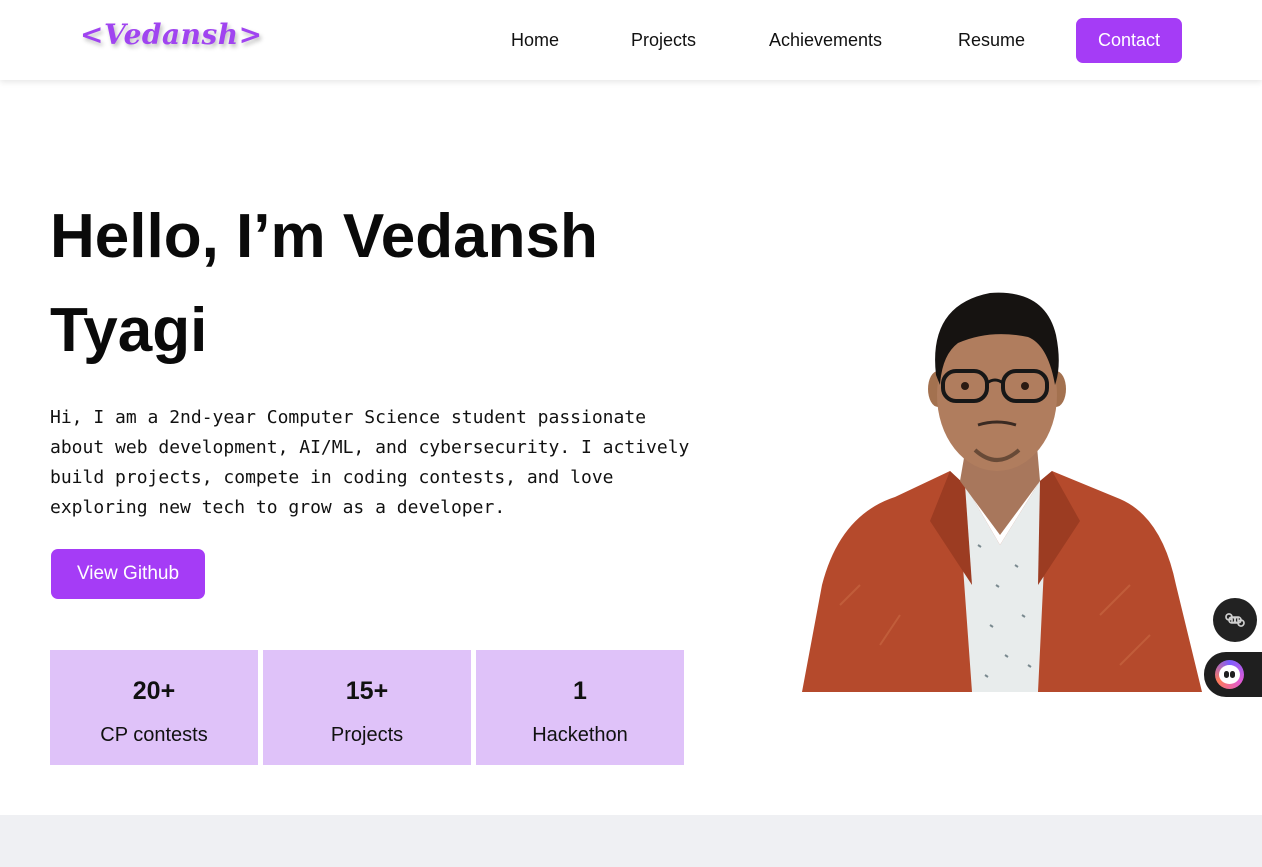 This screenshot has width=1262, height=867. I want to click on nav-link-resume: Resume, so click(991, 40).